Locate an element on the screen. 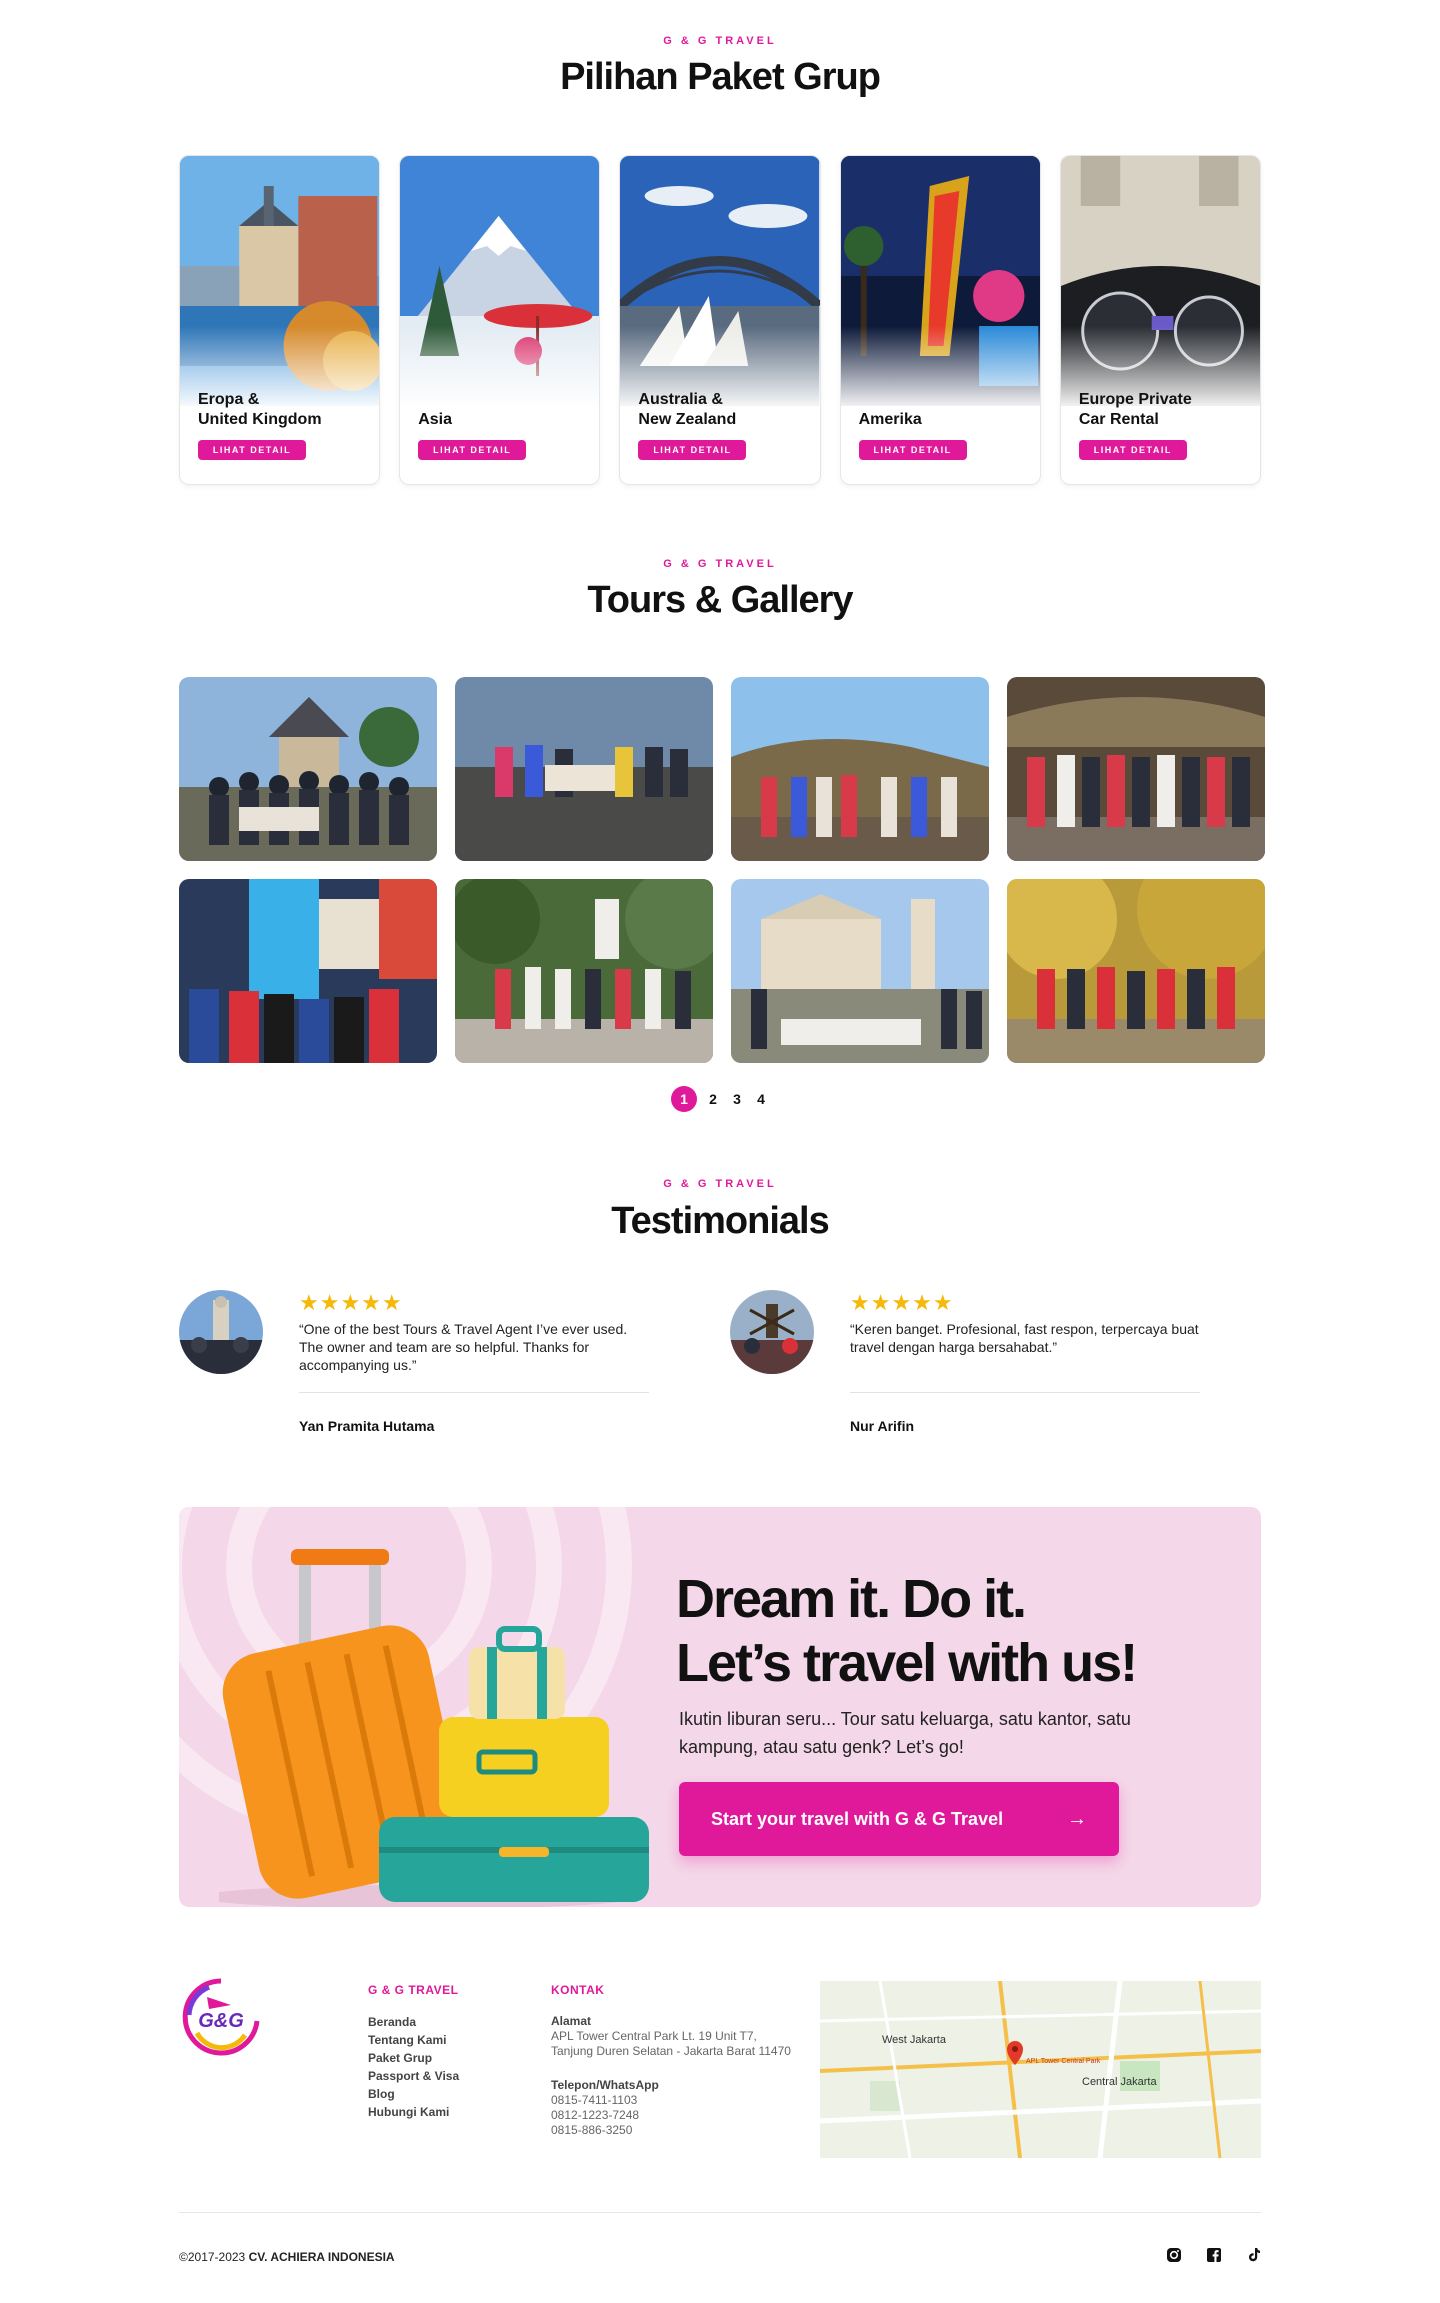 Image resolution: width=1440 pixels, height=2303 pixels. copyright-year: ©2017-2023 is located at coordinates (214, 2257).